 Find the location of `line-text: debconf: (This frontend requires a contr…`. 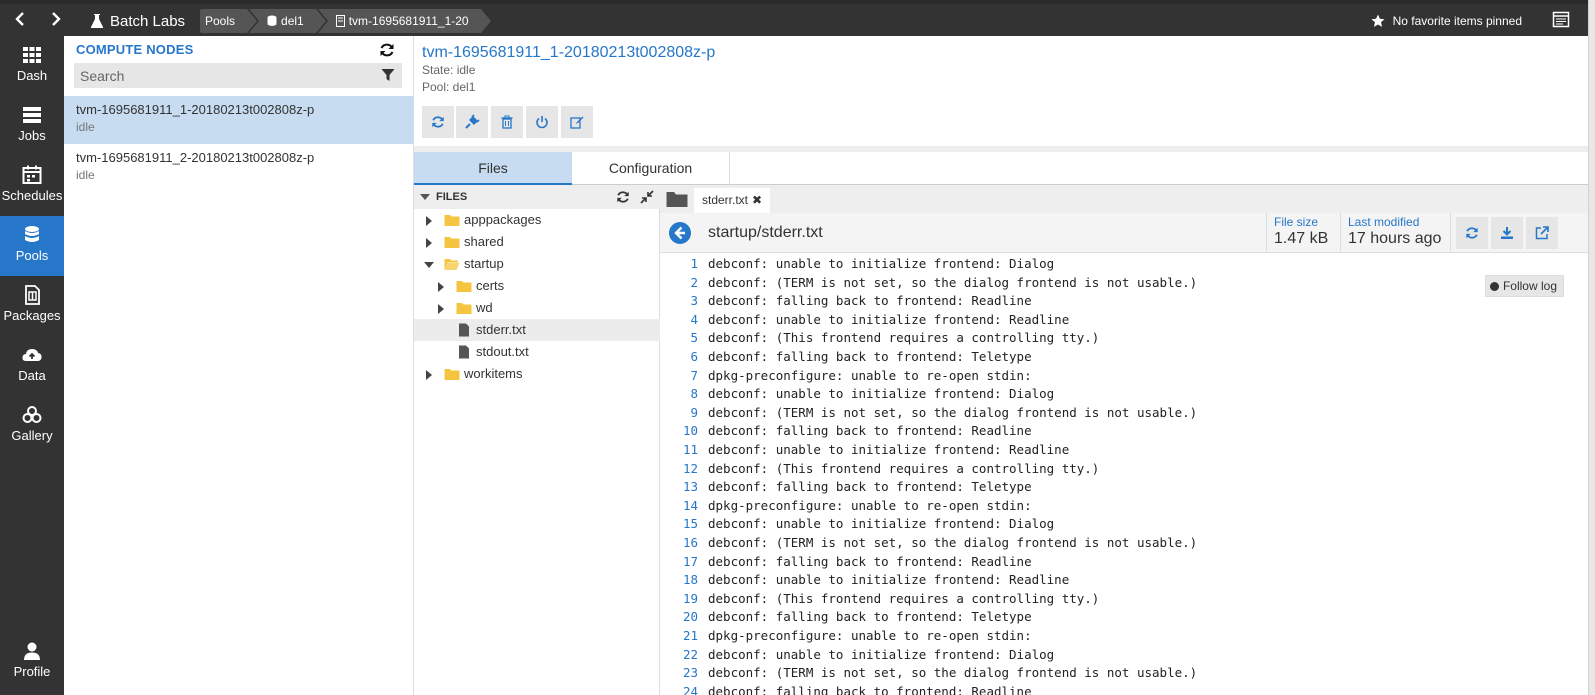

line-text: debconf: (This frontend requires a contr… is located at coordinates (904, 338).